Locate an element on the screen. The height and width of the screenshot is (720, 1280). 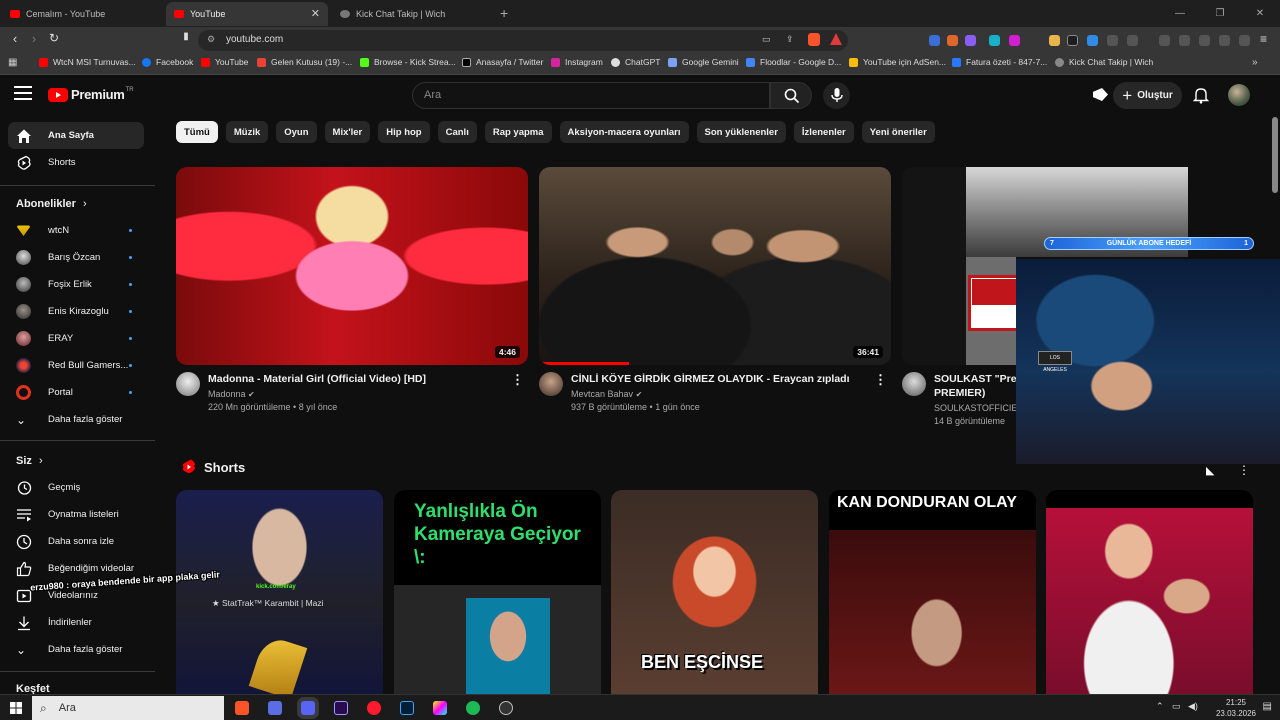
sidebar-subscription: ERAY is located at coordinates (76, 338).